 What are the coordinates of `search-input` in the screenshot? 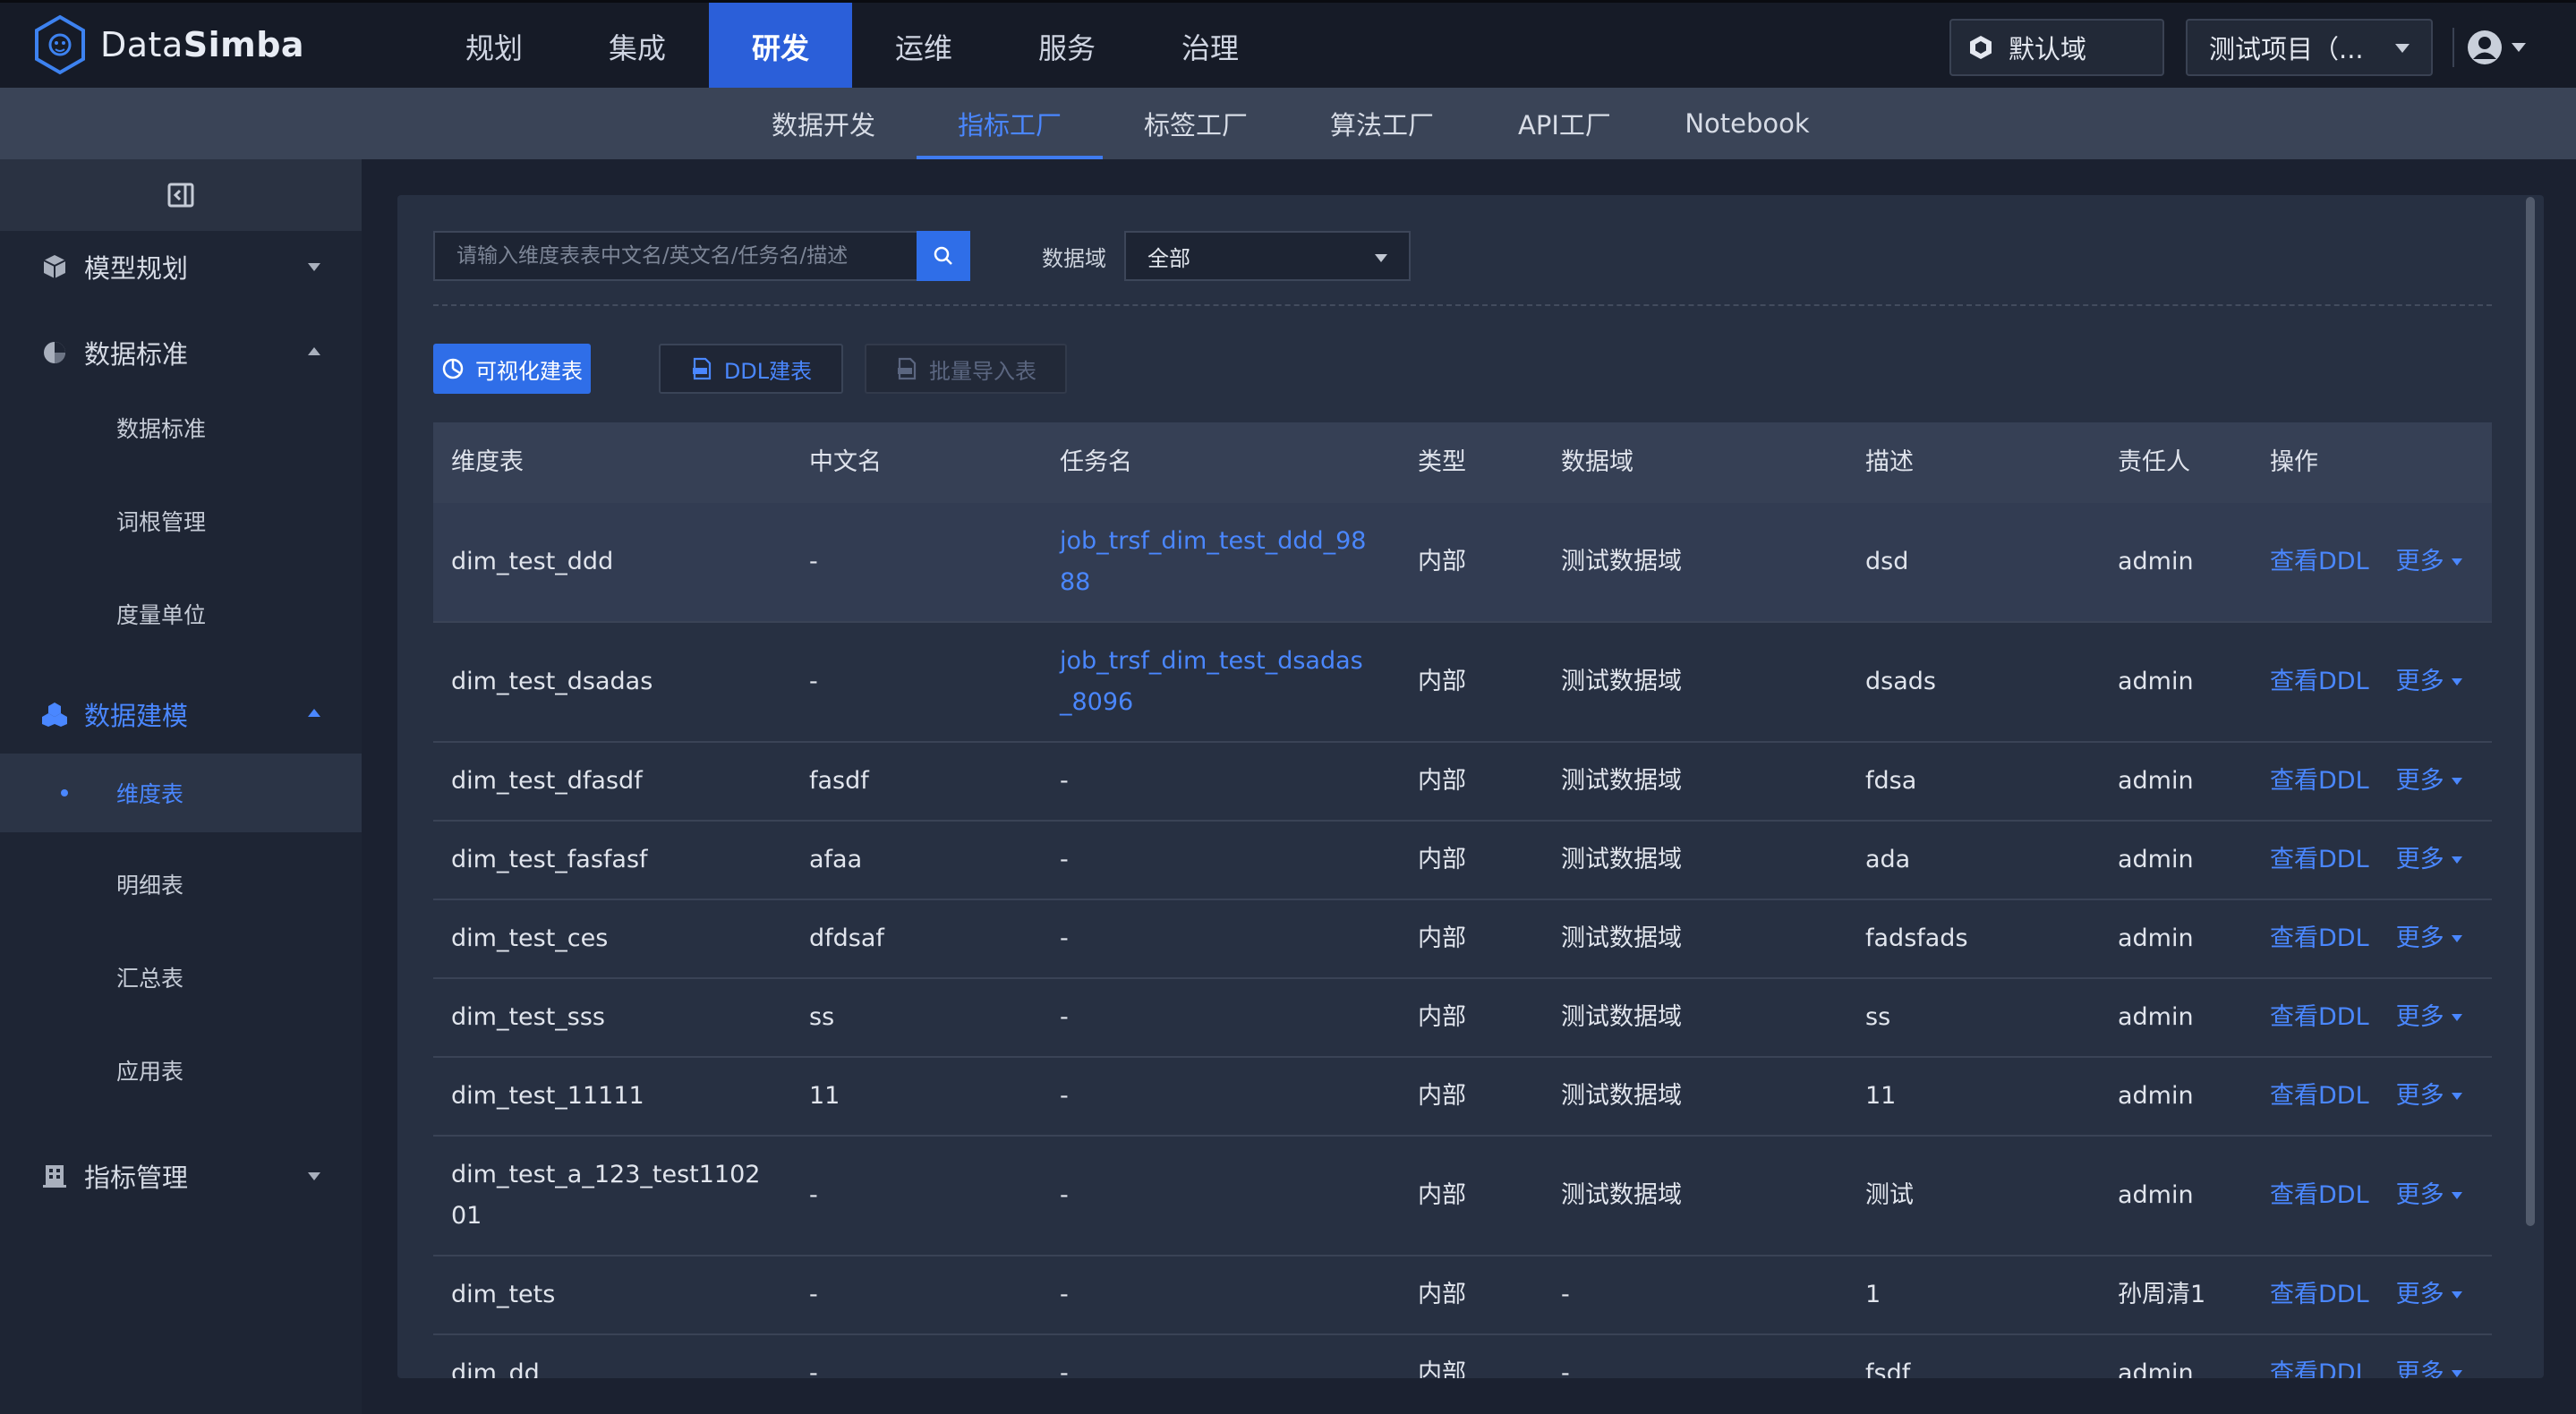 It's located at (675, 256).